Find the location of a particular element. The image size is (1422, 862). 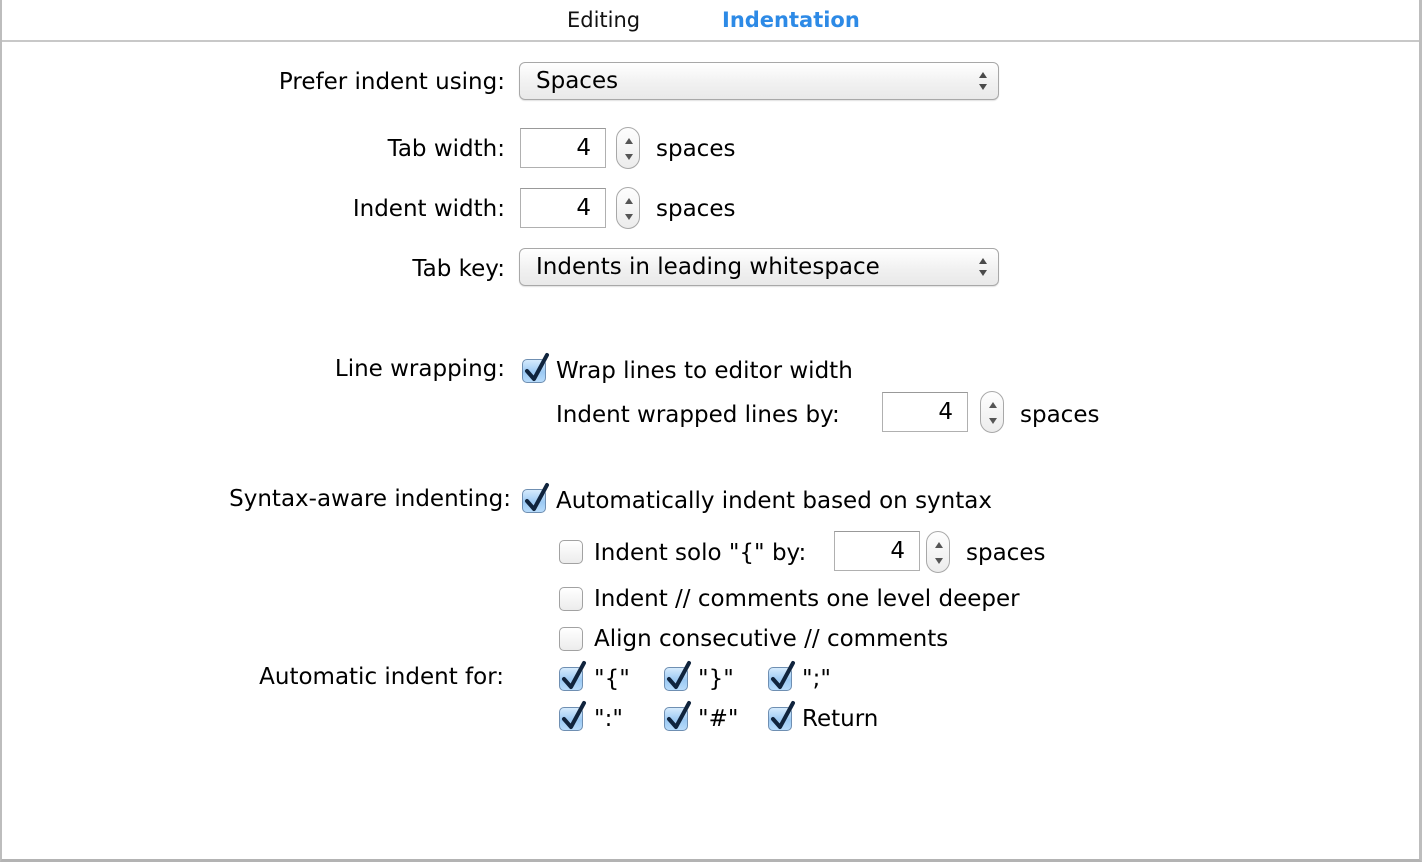

indent-wrapped-label: Indent wrapped lines by: is located at coordinates (698, 415).